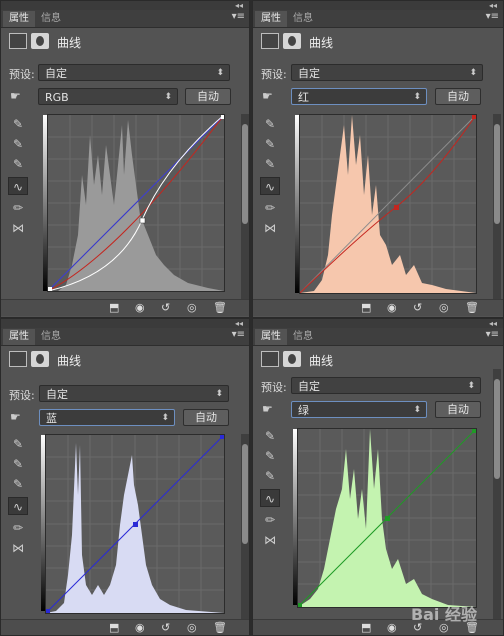 Image resolution: width=504 pixels, height=636 pixels. What do you see at coordinates (18, 41) in the screenshot?
I see `curves-adjustment-icon` at bounding box center [18, 41].